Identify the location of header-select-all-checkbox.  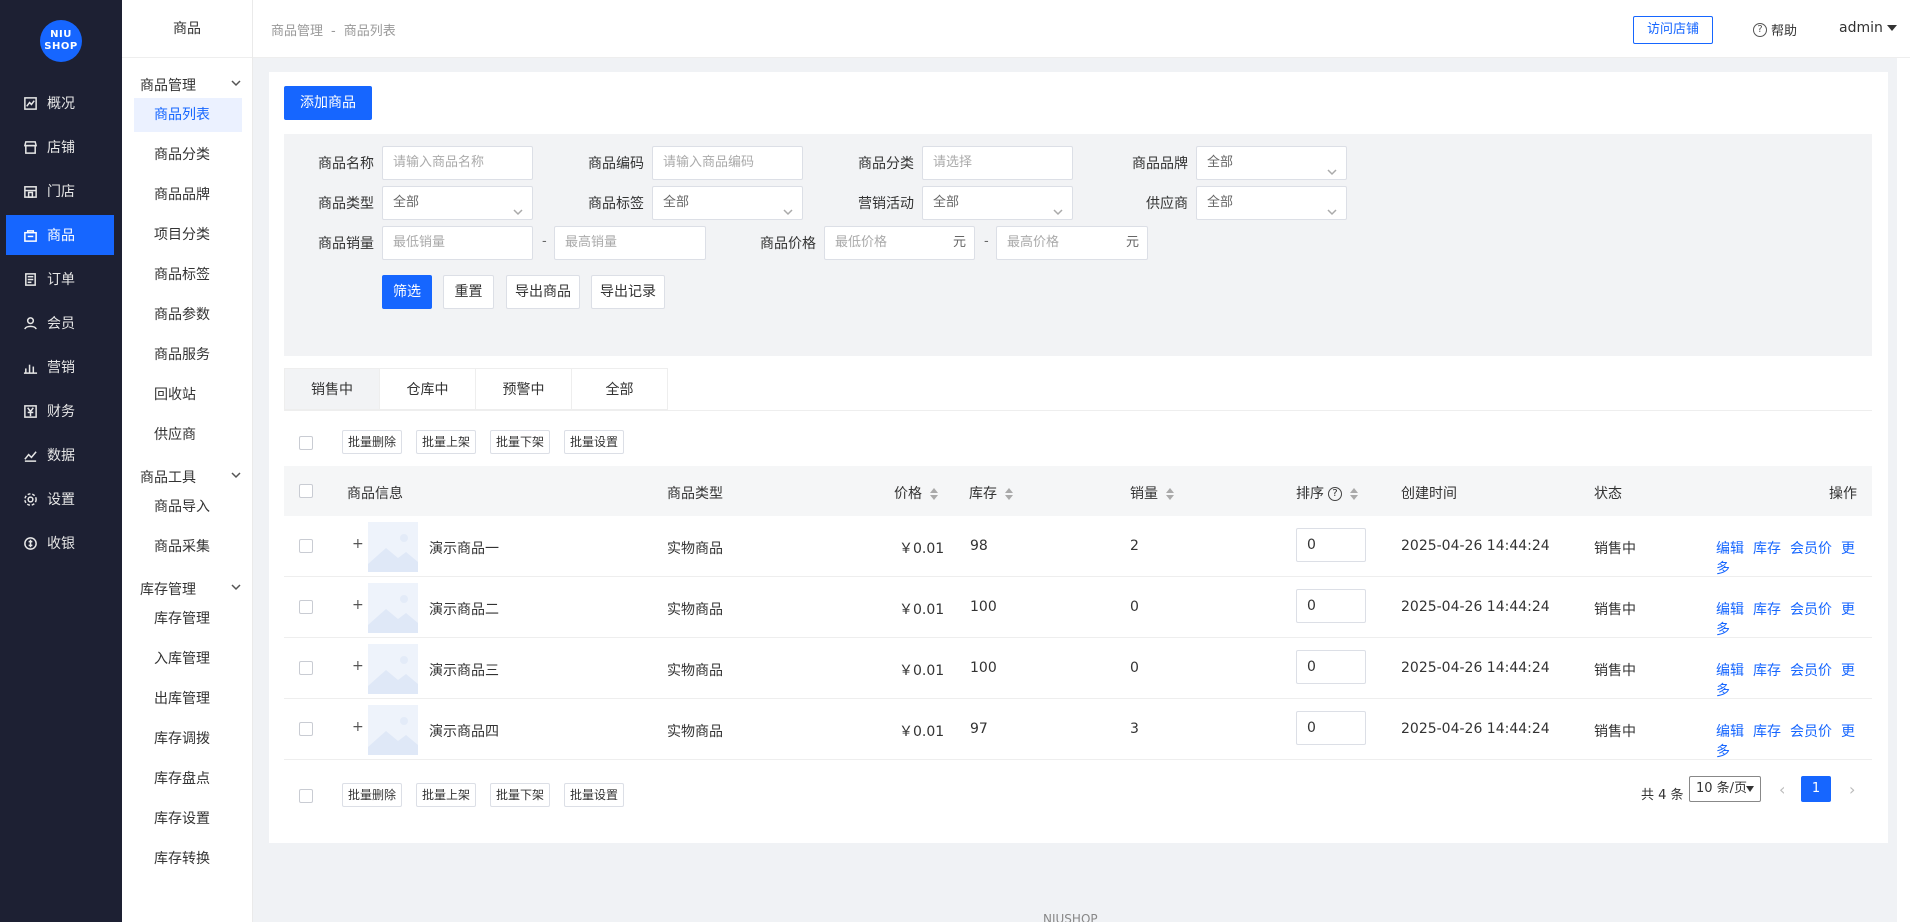
(306, 491).